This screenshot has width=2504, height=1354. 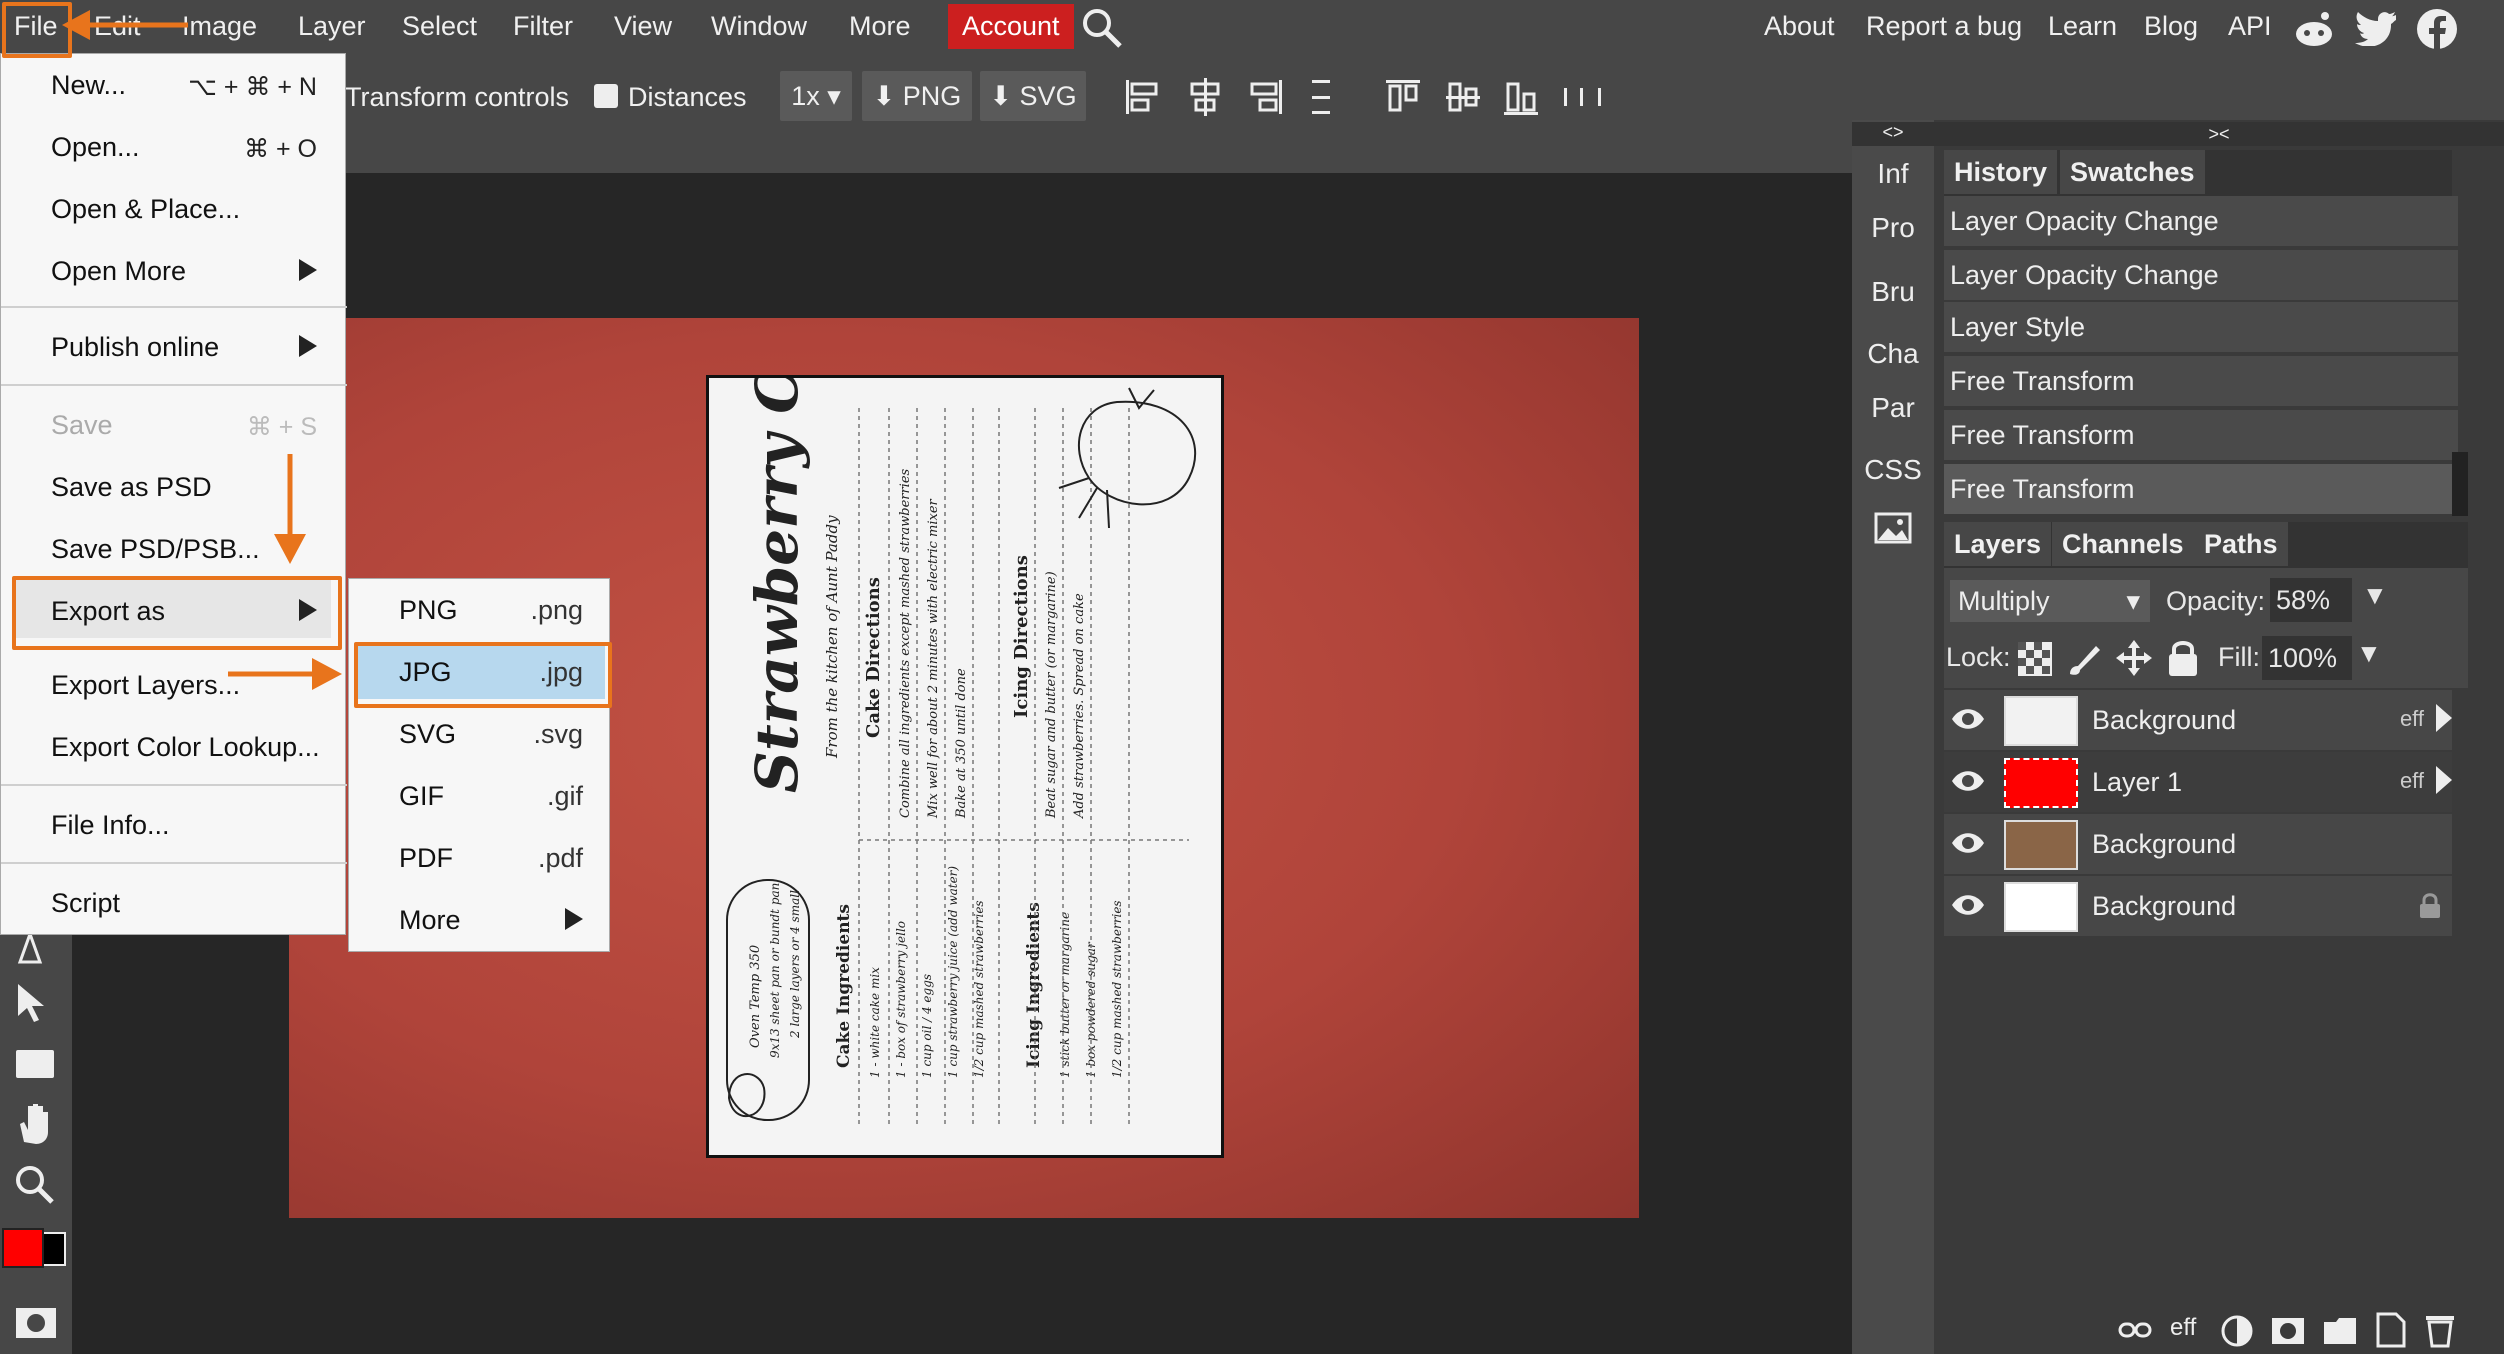 What do you see at coordinates (2198, 721) in the screenshot?
I see `layer-row: Background eff` at bounding box center [2198, 721].